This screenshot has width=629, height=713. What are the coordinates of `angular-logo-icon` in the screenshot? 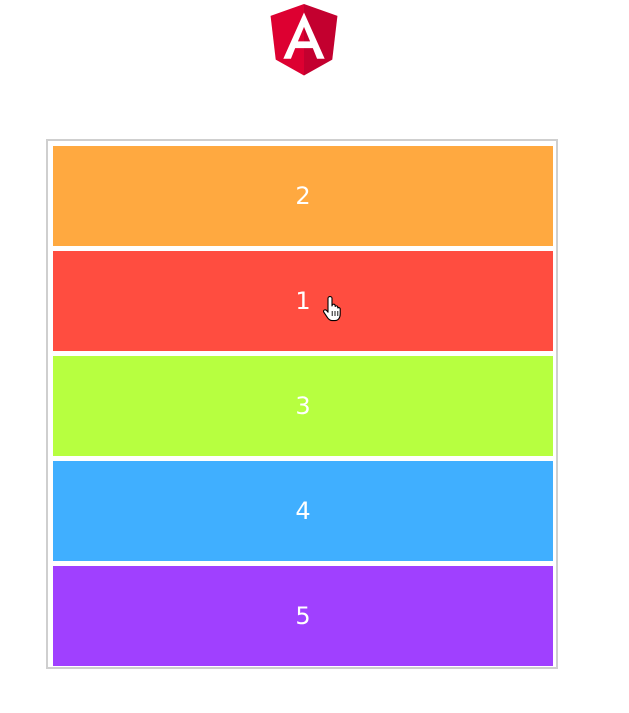 It's located at (304, 39).